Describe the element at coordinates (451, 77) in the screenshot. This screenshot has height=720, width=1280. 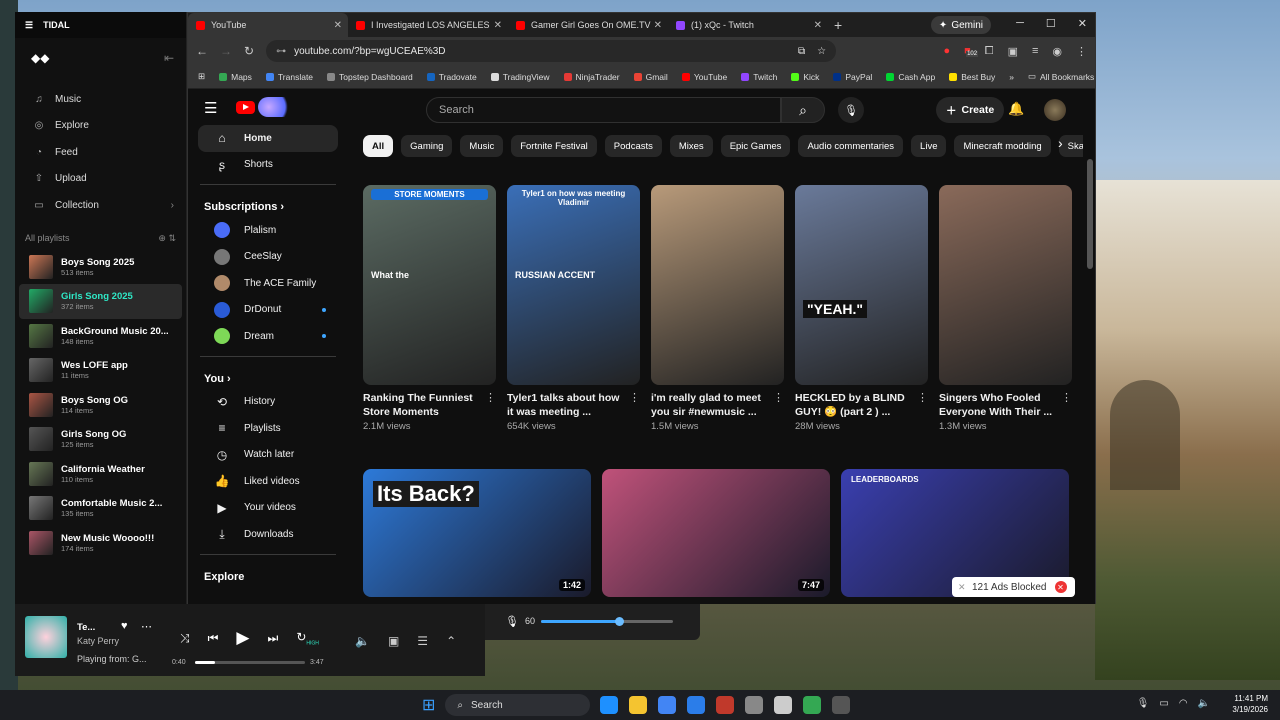
I see `bookmark-item: Tradovate` at that location.